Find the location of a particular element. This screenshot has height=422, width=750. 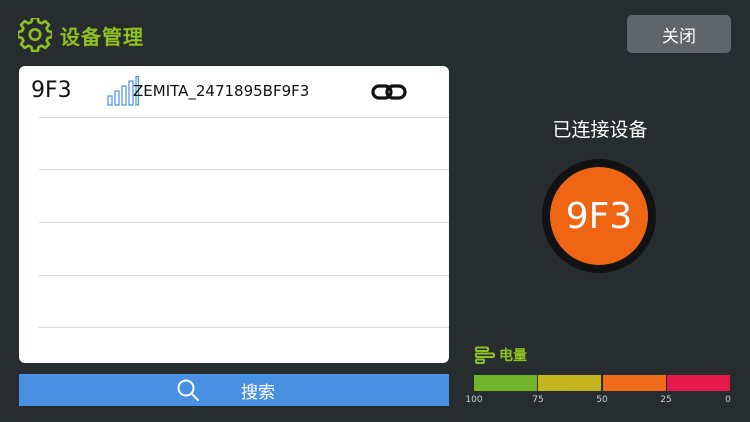

battery-bar is located at coordinates (602, 383).